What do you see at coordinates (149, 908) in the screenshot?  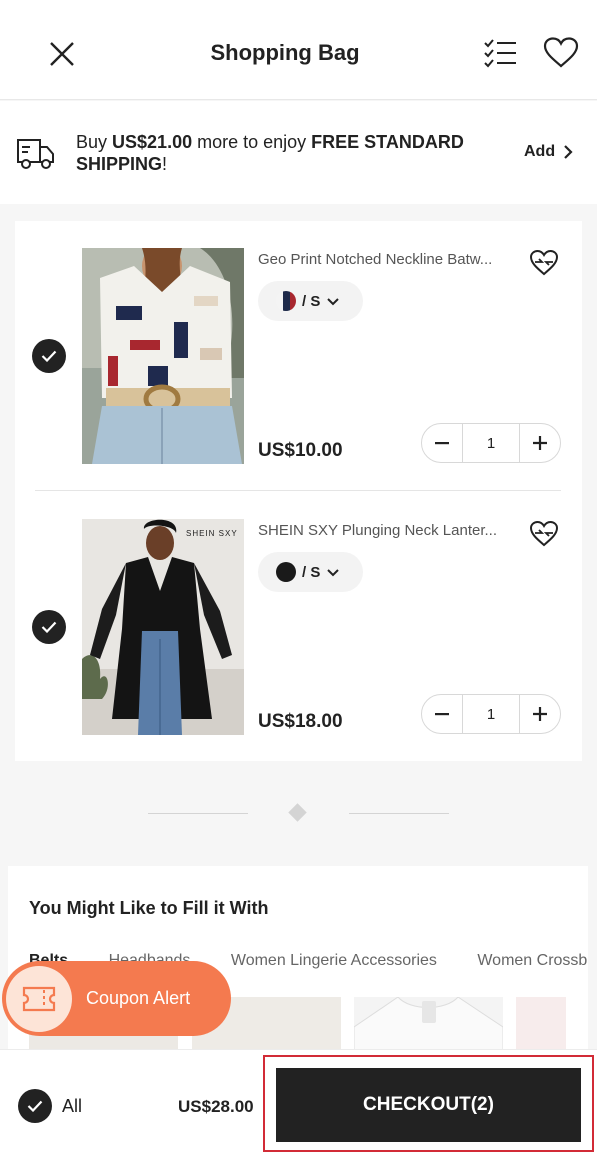 I see `recommendations-title: You Might Like to Fill it With` at bounding box center [149, 908].